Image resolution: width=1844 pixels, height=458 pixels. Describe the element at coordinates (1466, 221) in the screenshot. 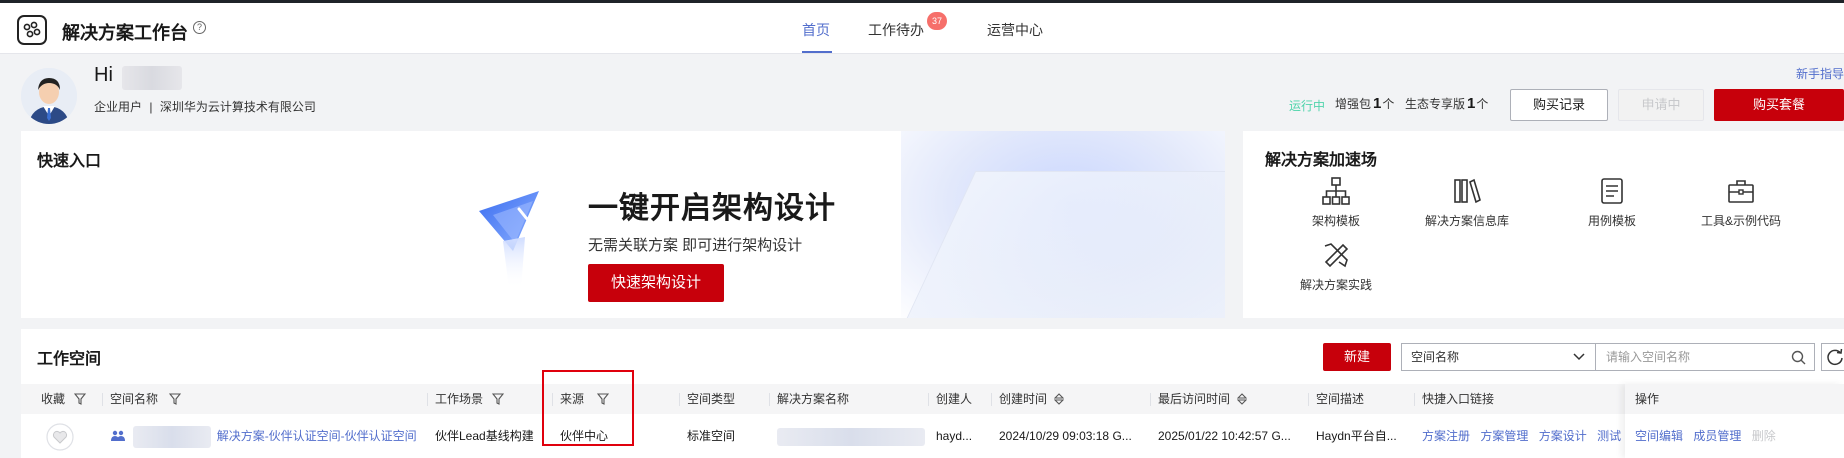

I see `accelerator-item-label: 解决方案信息库` at that location.